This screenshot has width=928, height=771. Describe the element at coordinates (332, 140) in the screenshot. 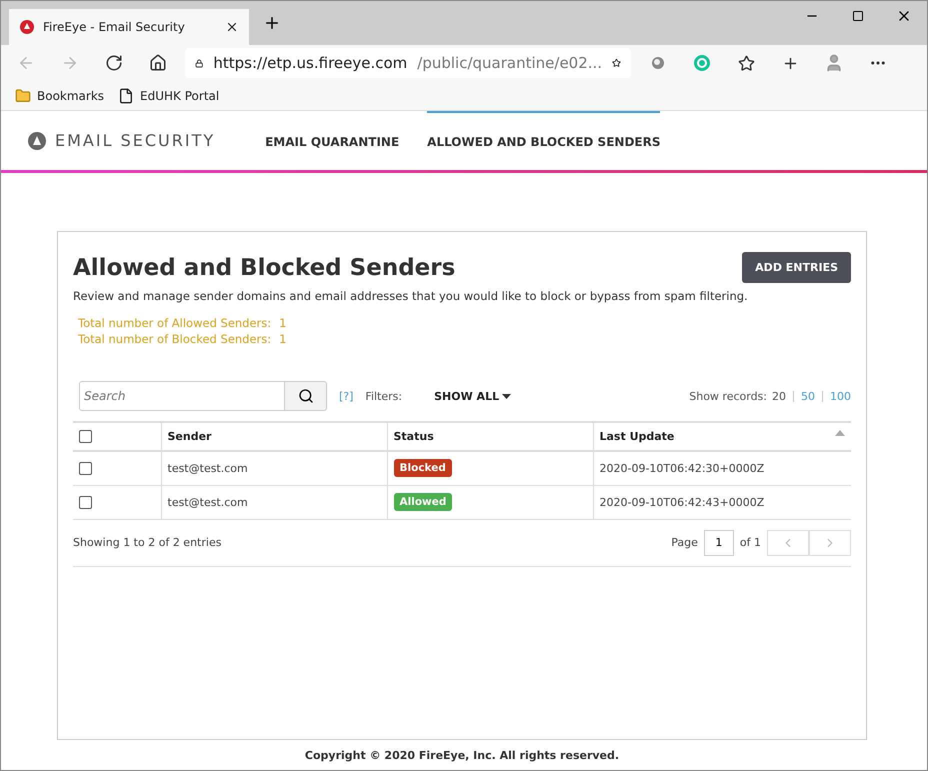

I see `nav-tab: EMAIL QUARANTINE` at that location.